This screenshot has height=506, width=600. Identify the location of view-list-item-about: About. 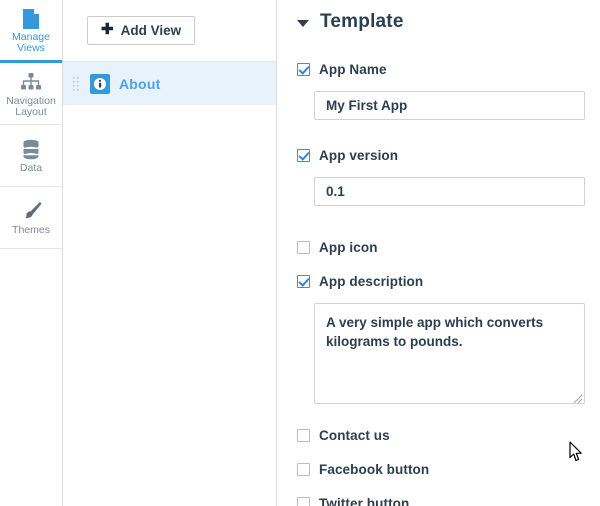
(169, 83).